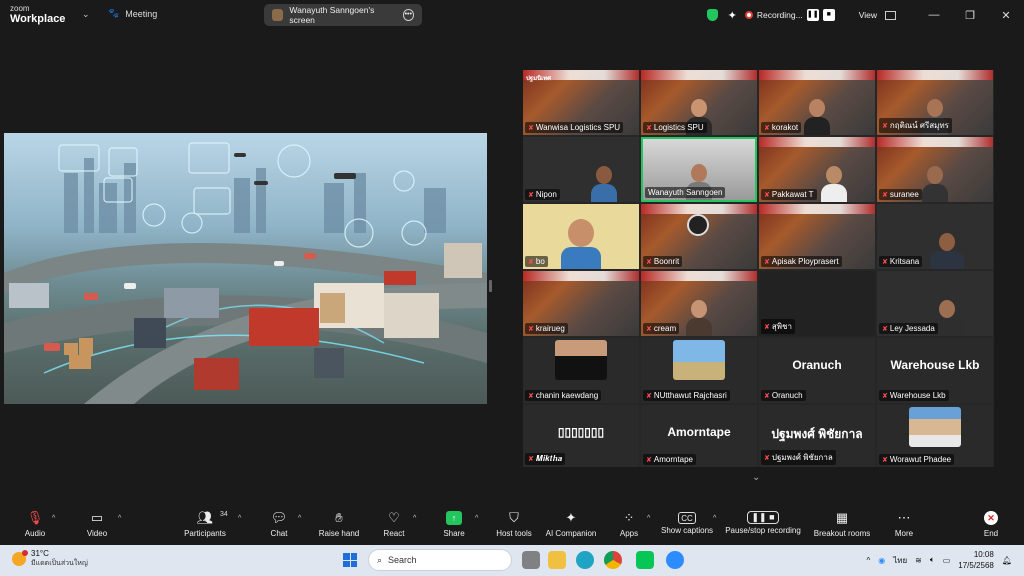 Image resolution: width=1024 pixels, height=576 pixels. What do you see at coordinates (712, 15) in the screenshot?
I see `security-shield-icon` at bounding box center [712, 15].